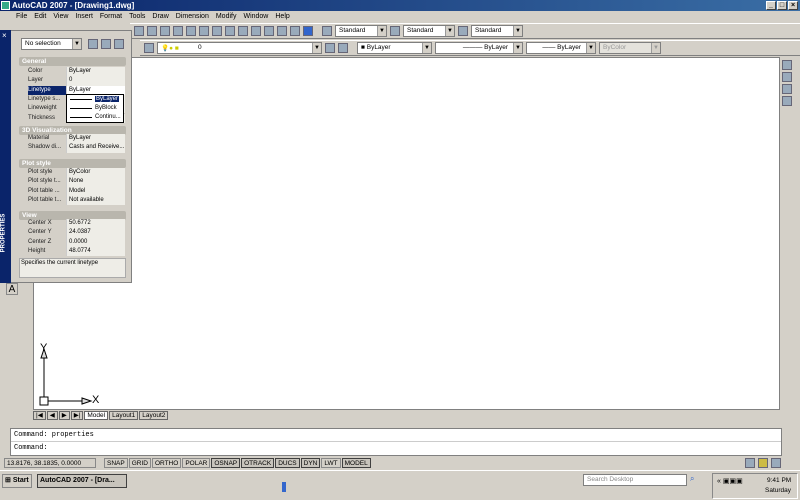 The width and height of the screenshot is (800, 500). Describe the element at coordinates (178, 31) in the screenshot. I see `pan-icon` at that location.